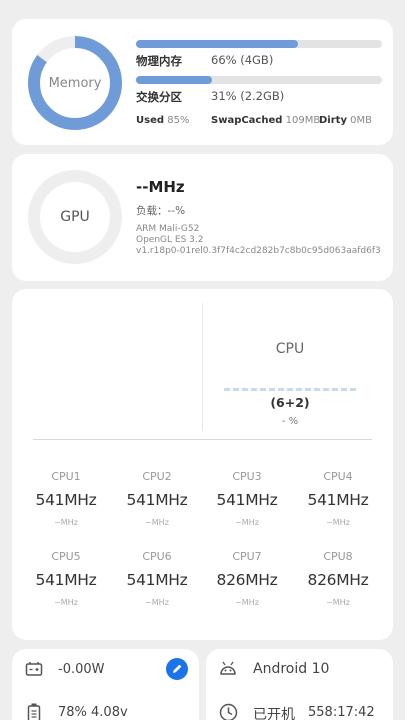 This screenshot has width=405, height=720. I want to click on swap-bar-fill, so click(174, 80).